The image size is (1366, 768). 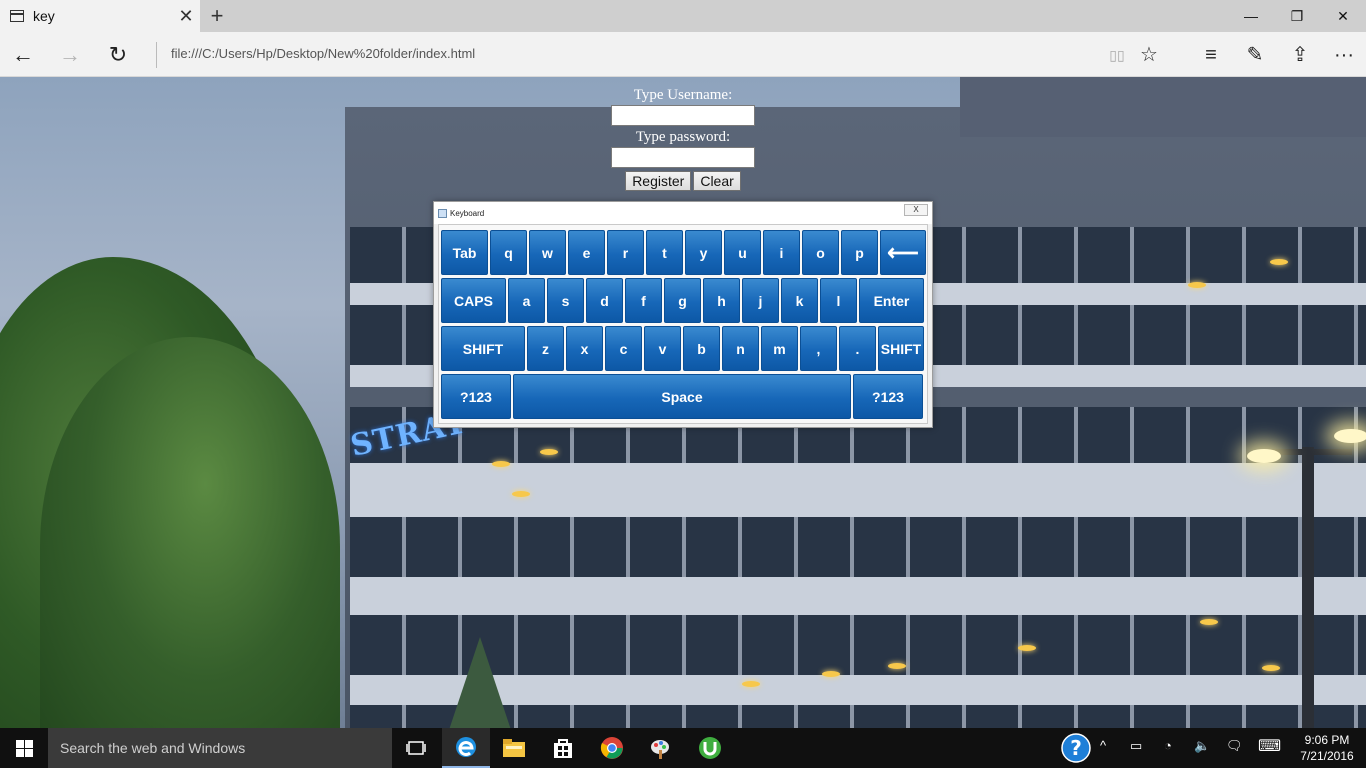 I want to click on web-note-icon: ✎, so click(x=1255, y=55).